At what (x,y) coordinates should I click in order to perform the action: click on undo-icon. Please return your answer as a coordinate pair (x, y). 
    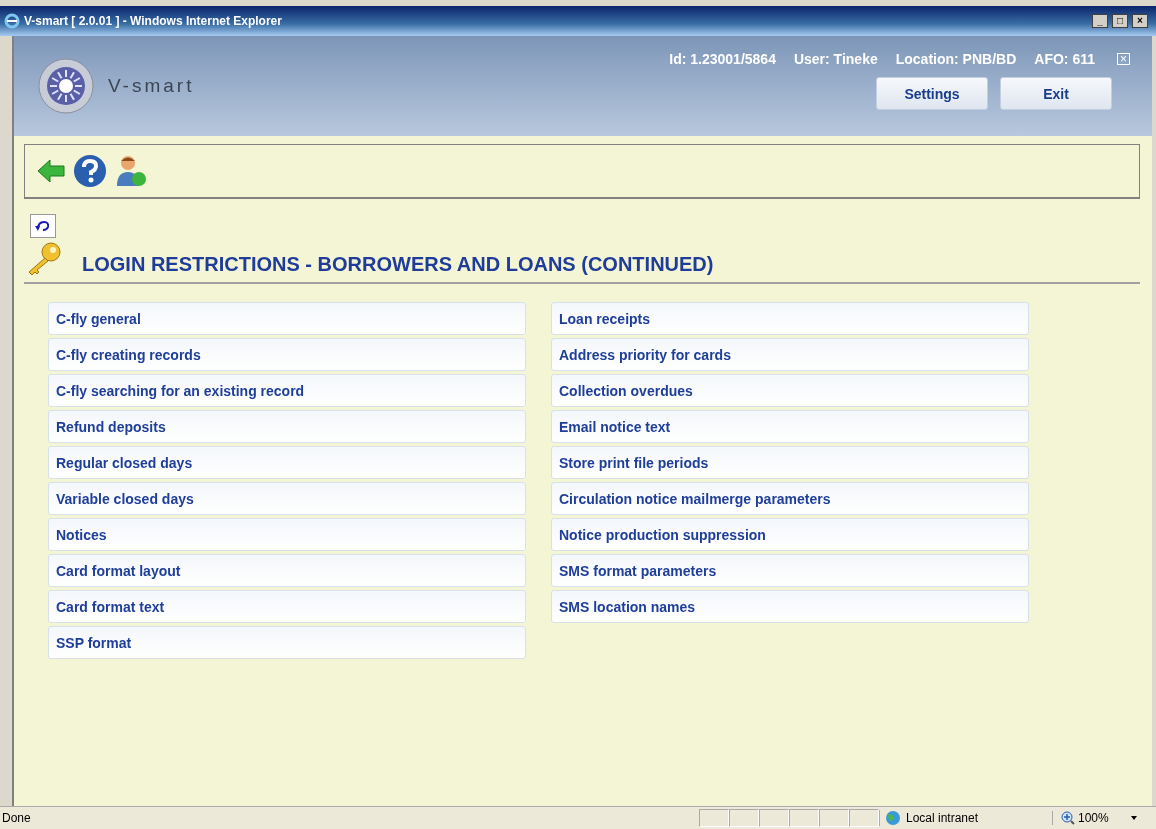
    Looking at the image, I should click on (43, 226).